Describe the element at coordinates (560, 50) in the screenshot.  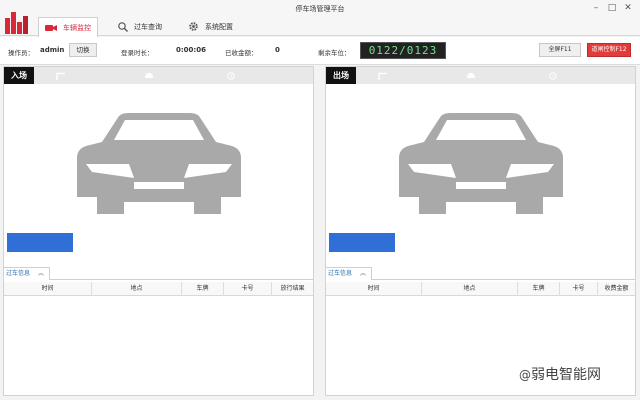
I see `fullscreen-button: 全屏F11` at that location.